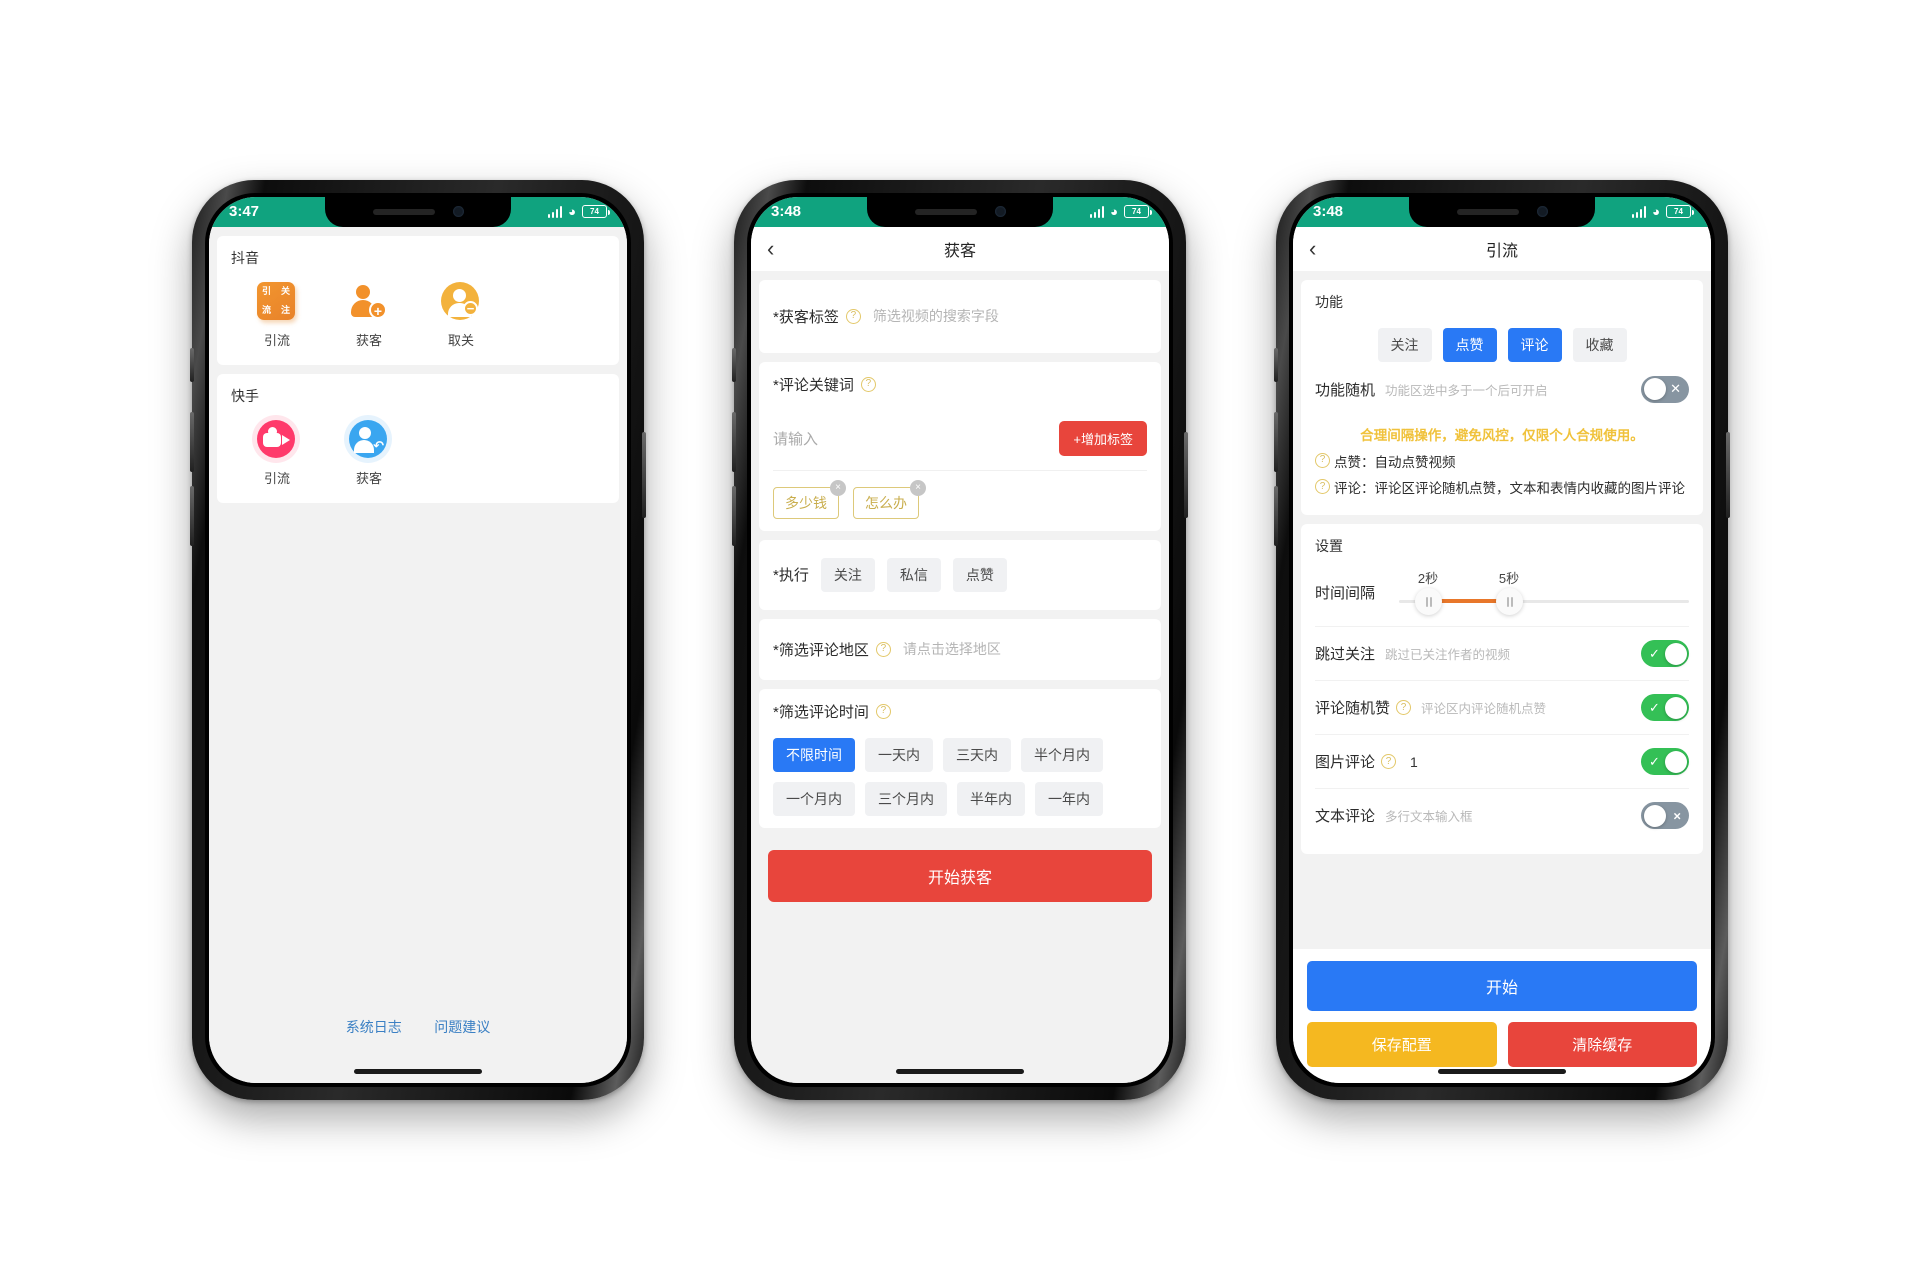 Image resolution: width=1920 pixels, height=1279 pixels. I want to click on warning-text: 合理间隔操作，避免风控，仅限个人合规使用。, so click(1502, 435).